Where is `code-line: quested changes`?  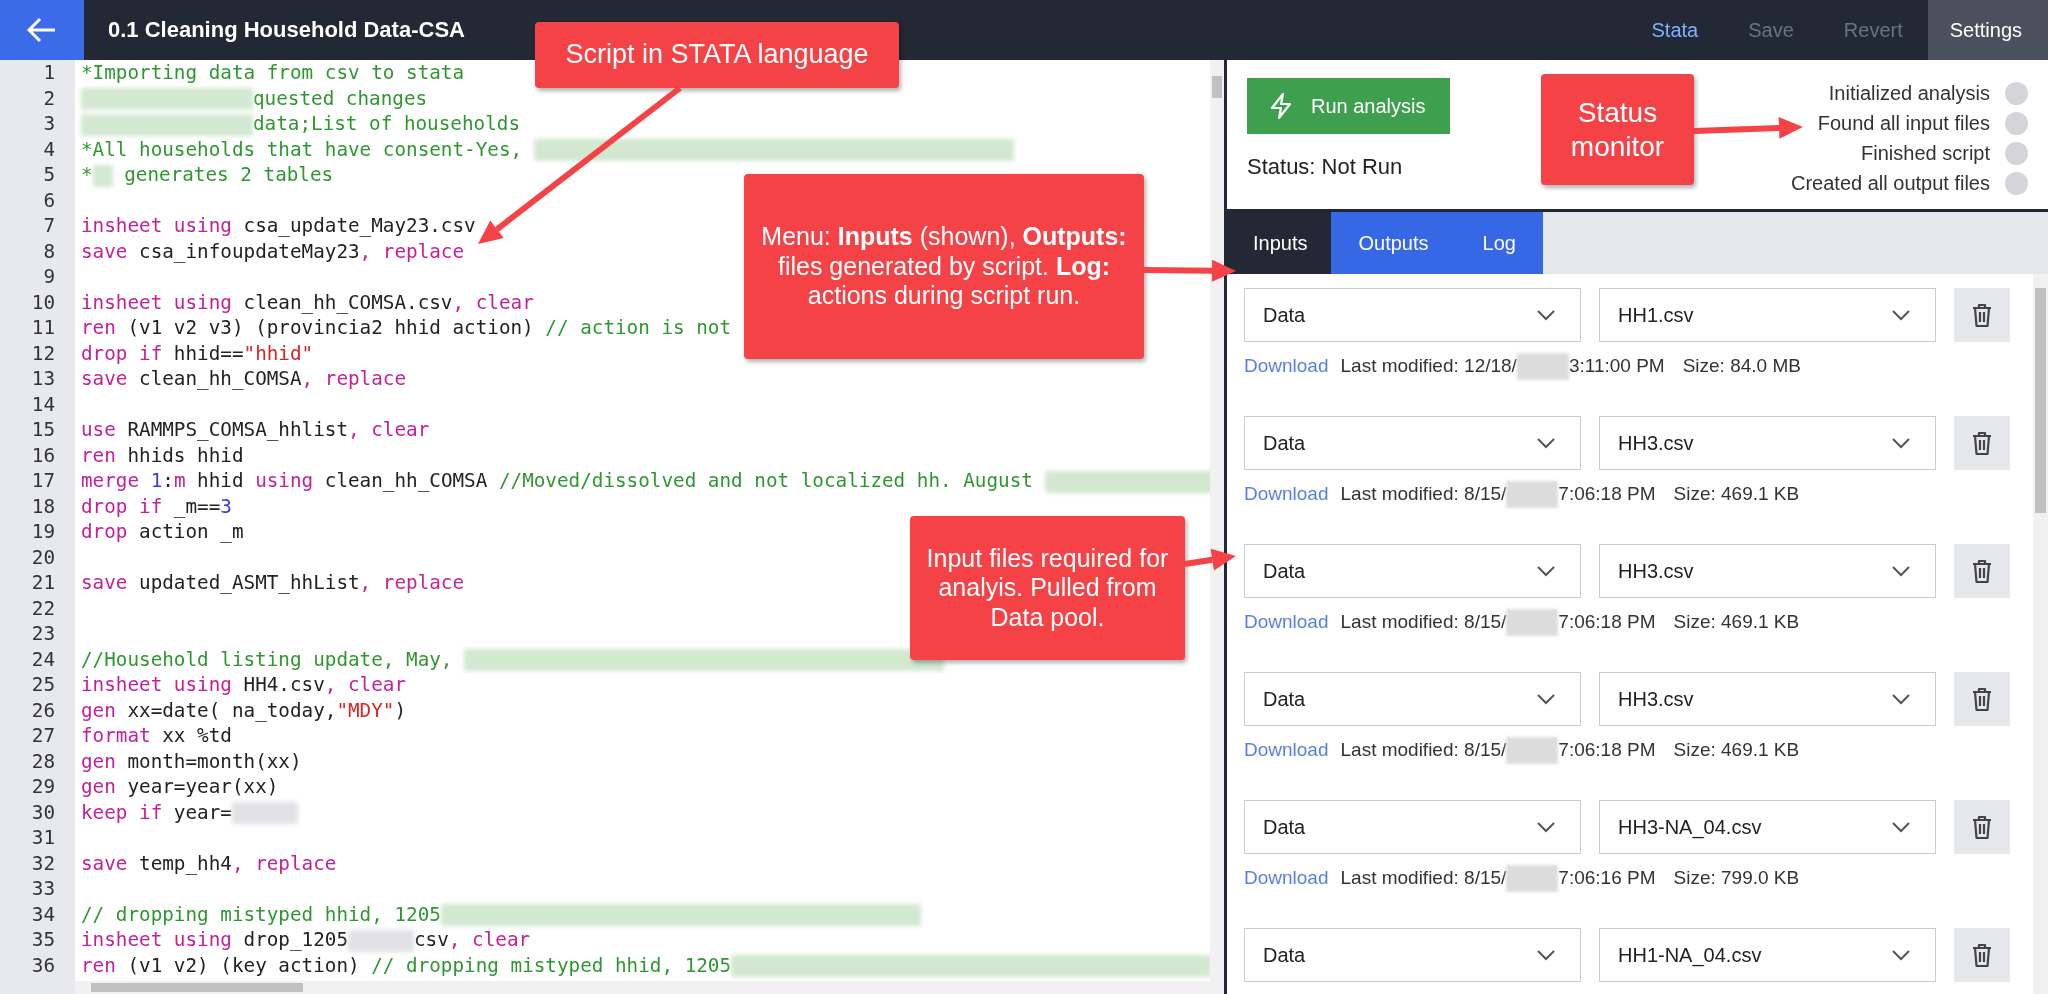
code-line: quested changes is located at coordinates (254, 98).